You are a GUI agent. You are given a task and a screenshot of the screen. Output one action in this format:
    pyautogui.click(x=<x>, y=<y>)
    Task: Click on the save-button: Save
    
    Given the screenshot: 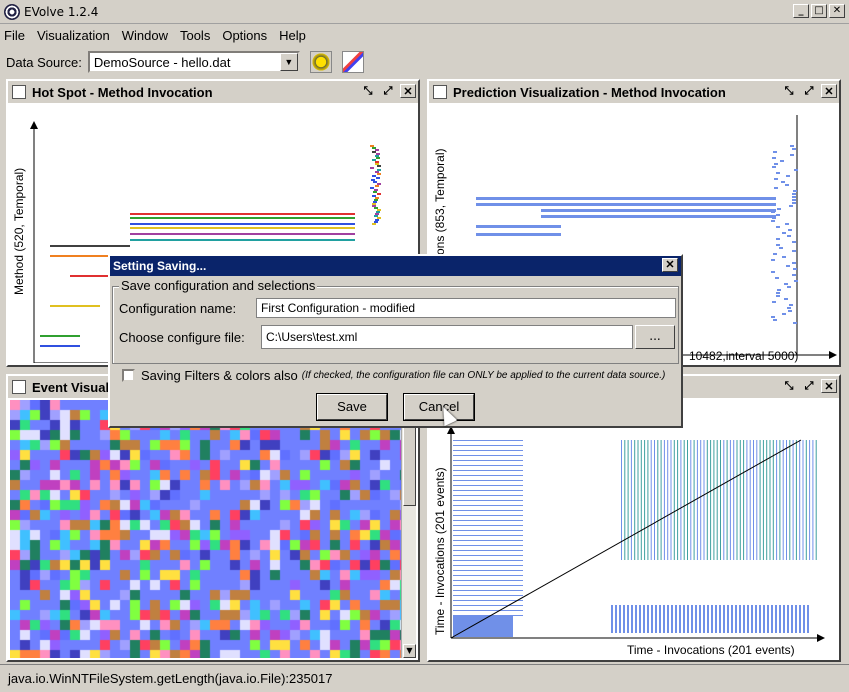 What is the action you would take?
    pyautogui.click(x=352, y=407)
    